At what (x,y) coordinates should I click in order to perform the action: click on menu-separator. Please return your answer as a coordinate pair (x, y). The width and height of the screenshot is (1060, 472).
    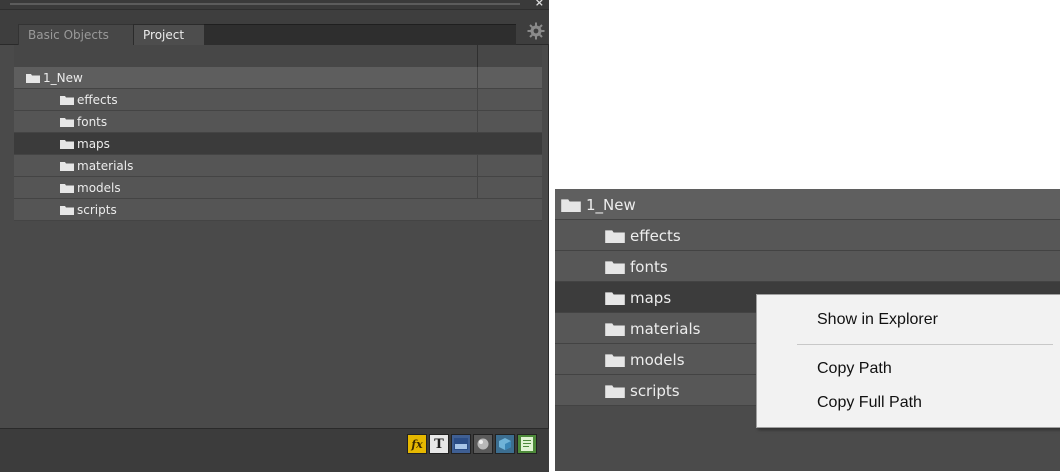
    Looking at the image, I should click on (925, 344).